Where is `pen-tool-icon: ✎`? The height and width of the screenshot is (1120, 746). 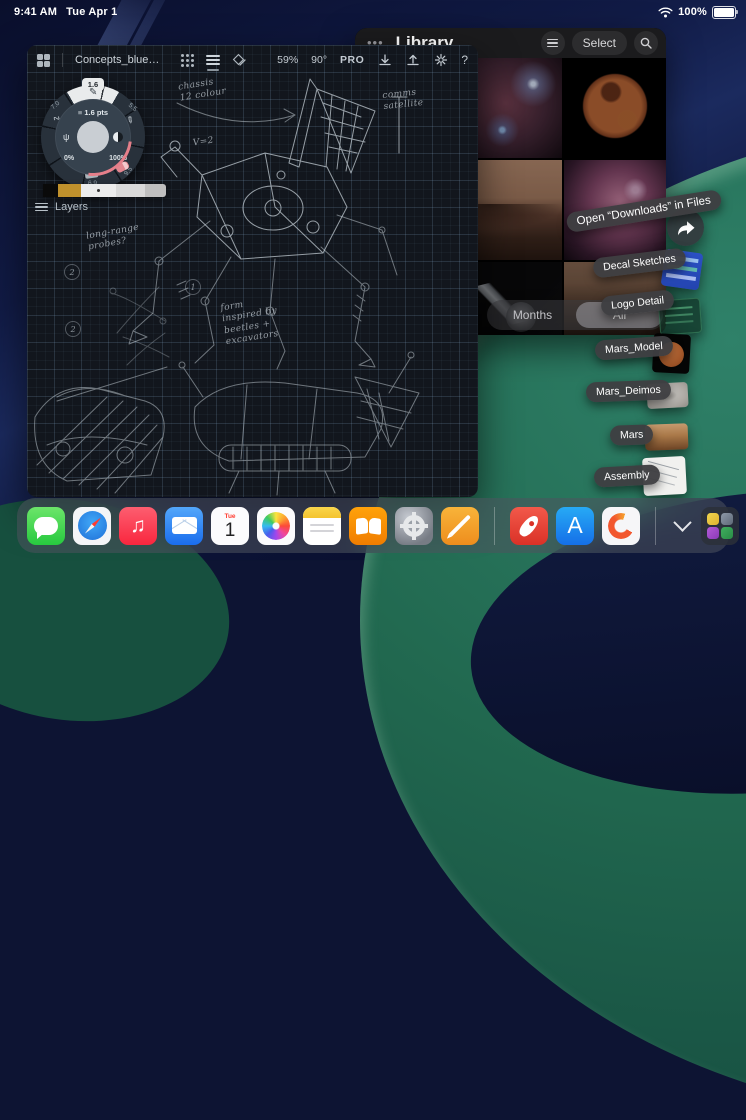
pen-tool-icon: ✎ is located at coordinates (93, 92).